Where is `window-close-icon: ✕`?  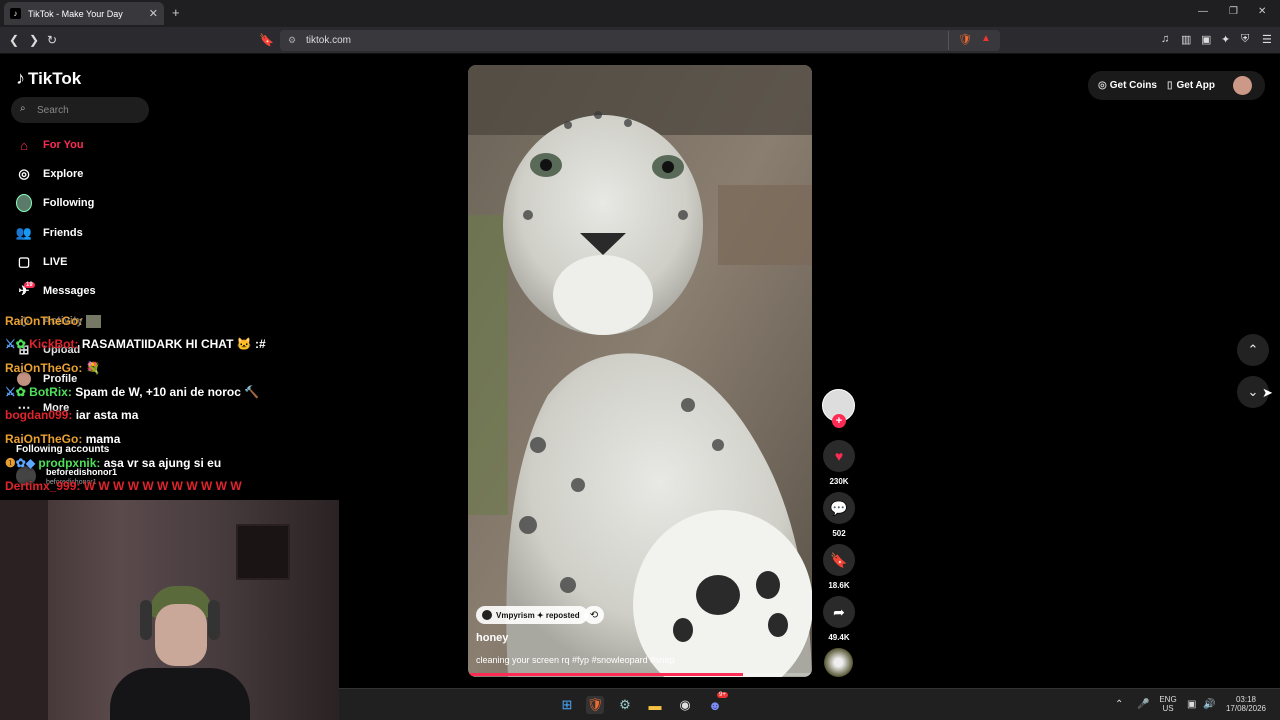
window-close-icon: ✕ is located at coordinates (1262, 11).